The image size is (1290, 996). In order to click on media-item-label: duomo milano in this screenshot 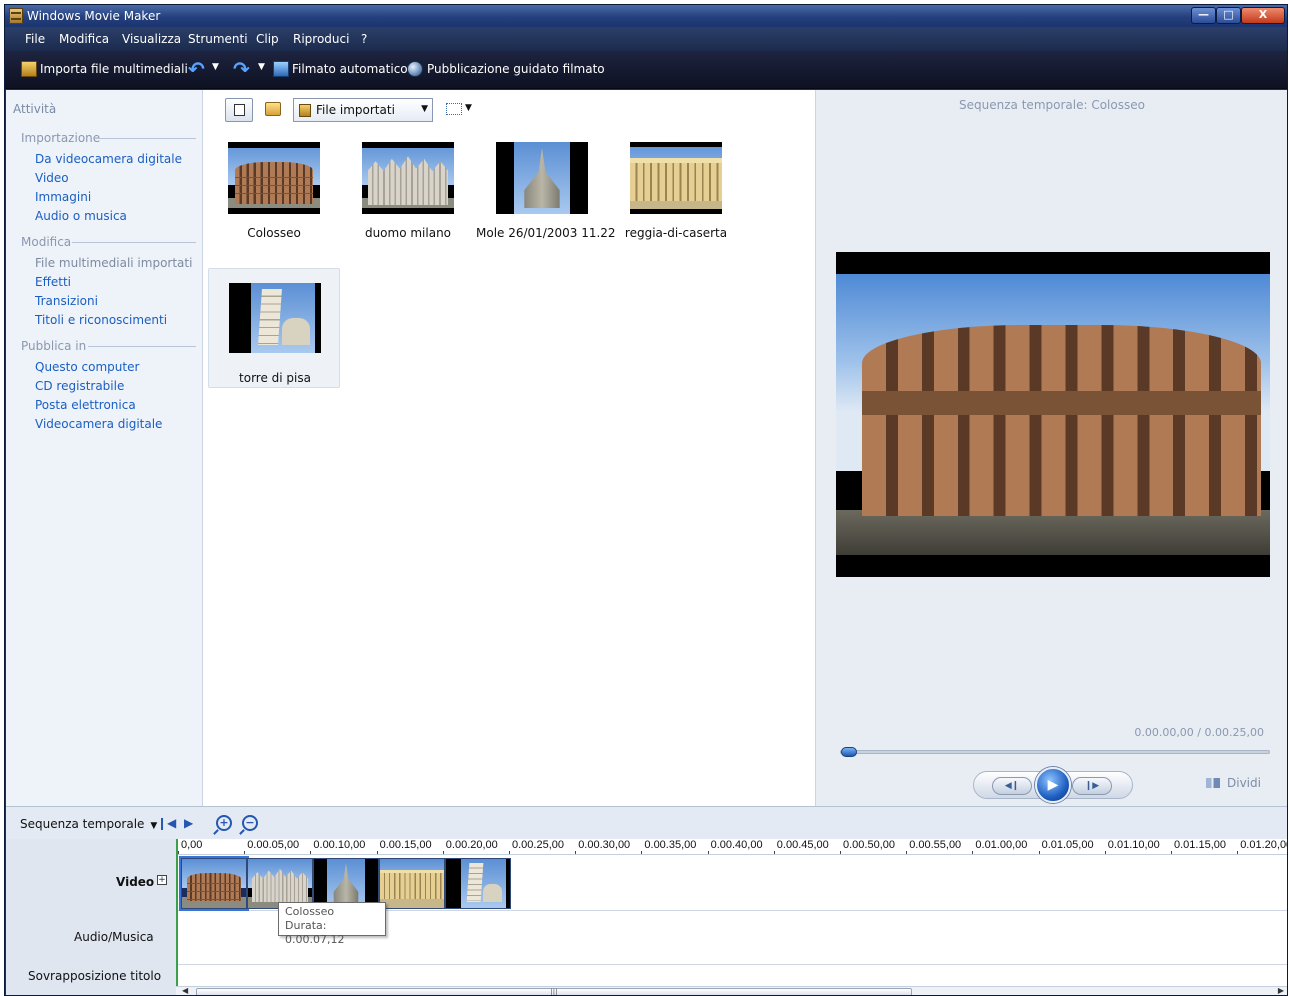, I will do `click(408, 233)`.